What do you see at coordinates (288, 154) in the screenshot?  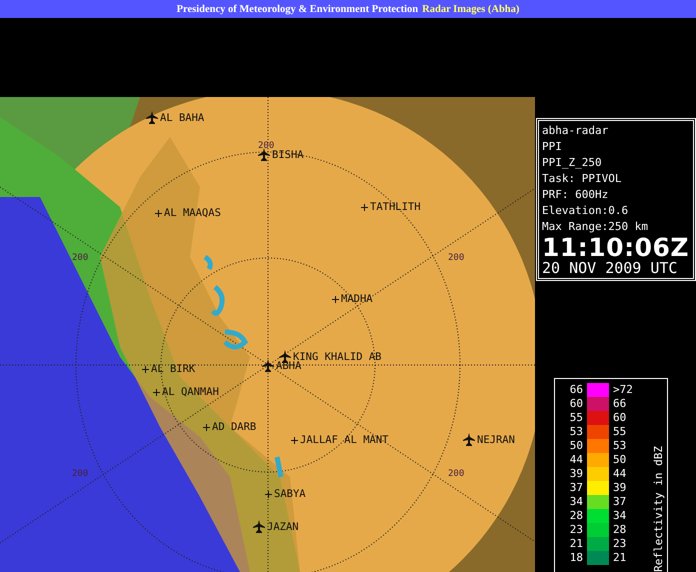 I see `place-label: BISHA` at bounding box center [288, 154].